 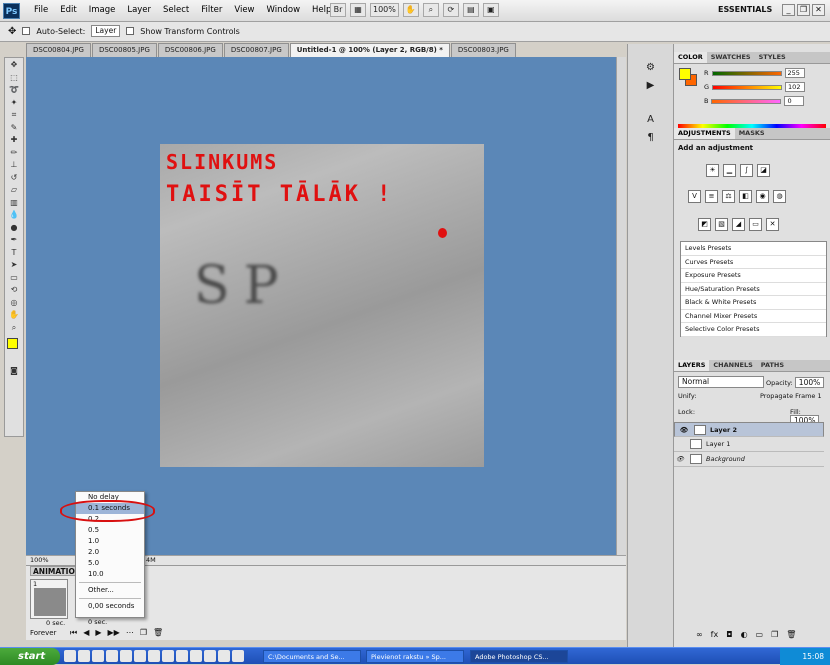 I want to click on menu-view: View, so click(x=244, y=10).